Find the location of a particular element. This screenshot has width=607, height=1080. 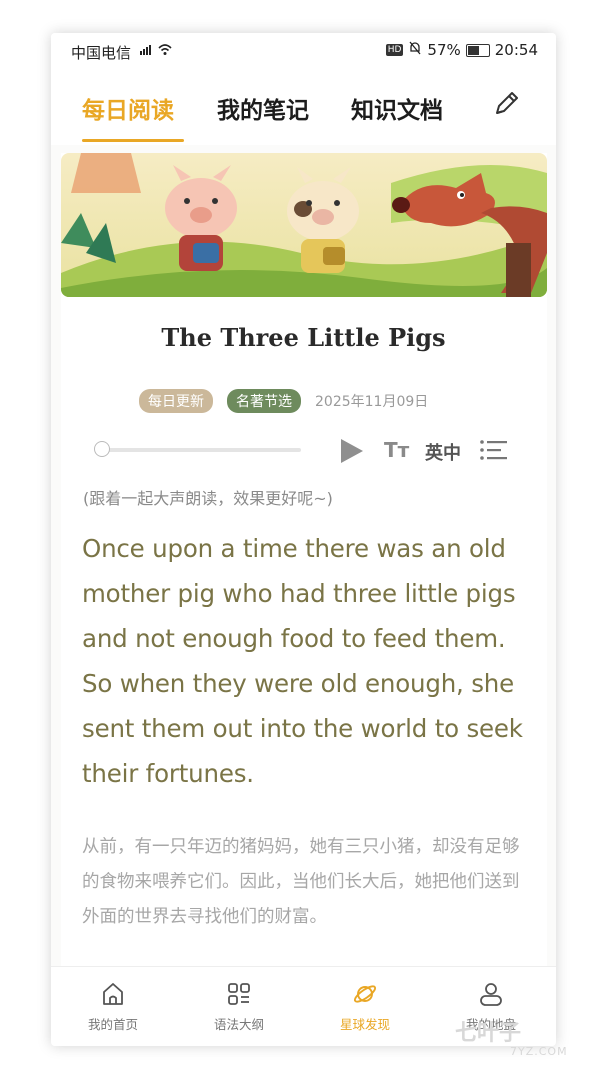

planet-icon is located at coordinates (365, 998).